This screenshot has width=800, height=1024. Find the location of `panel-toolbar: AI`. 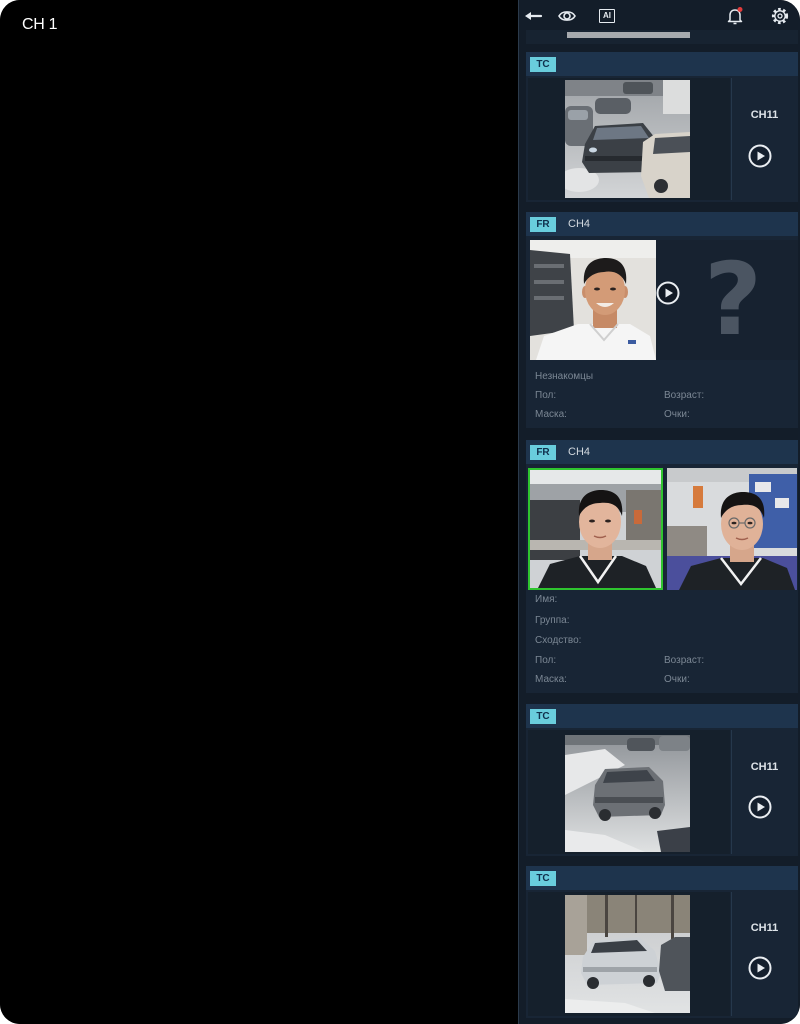

panel-toolbar: AI is located at coordinates (659, 16).